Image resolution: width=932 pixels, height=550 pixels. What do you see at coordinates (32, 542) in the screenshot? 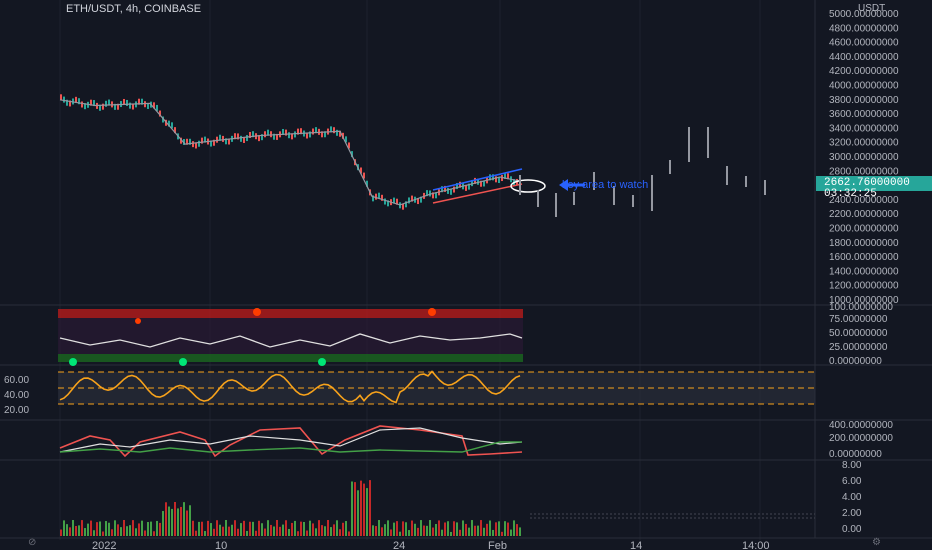
I see `reset-icon: ⊘` at bounding box center [32, 542].